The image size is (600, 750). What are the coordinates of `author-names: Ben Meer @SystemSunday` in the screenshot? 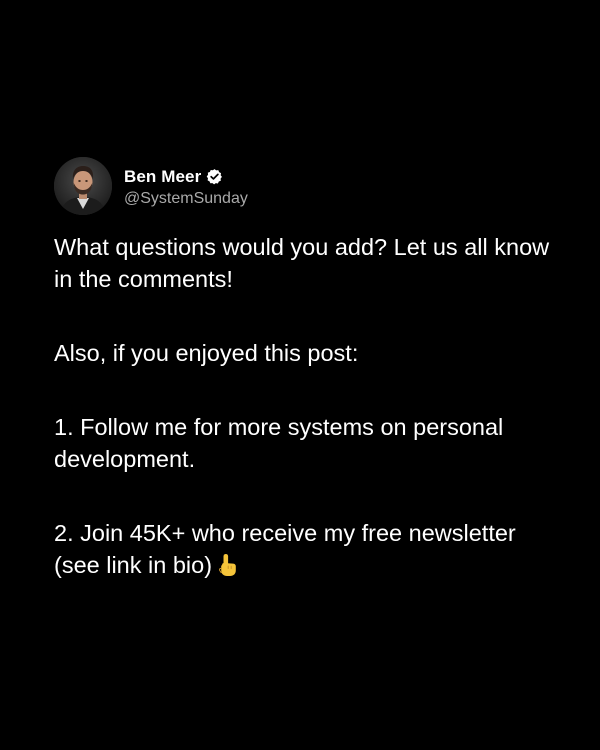 It's located at (186, 186).